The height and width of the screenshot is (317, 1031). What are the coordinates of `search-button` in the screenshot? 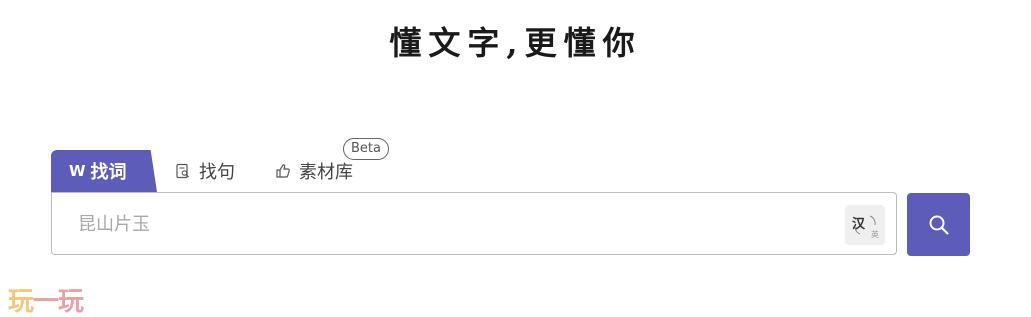 It's located at (938, 224).